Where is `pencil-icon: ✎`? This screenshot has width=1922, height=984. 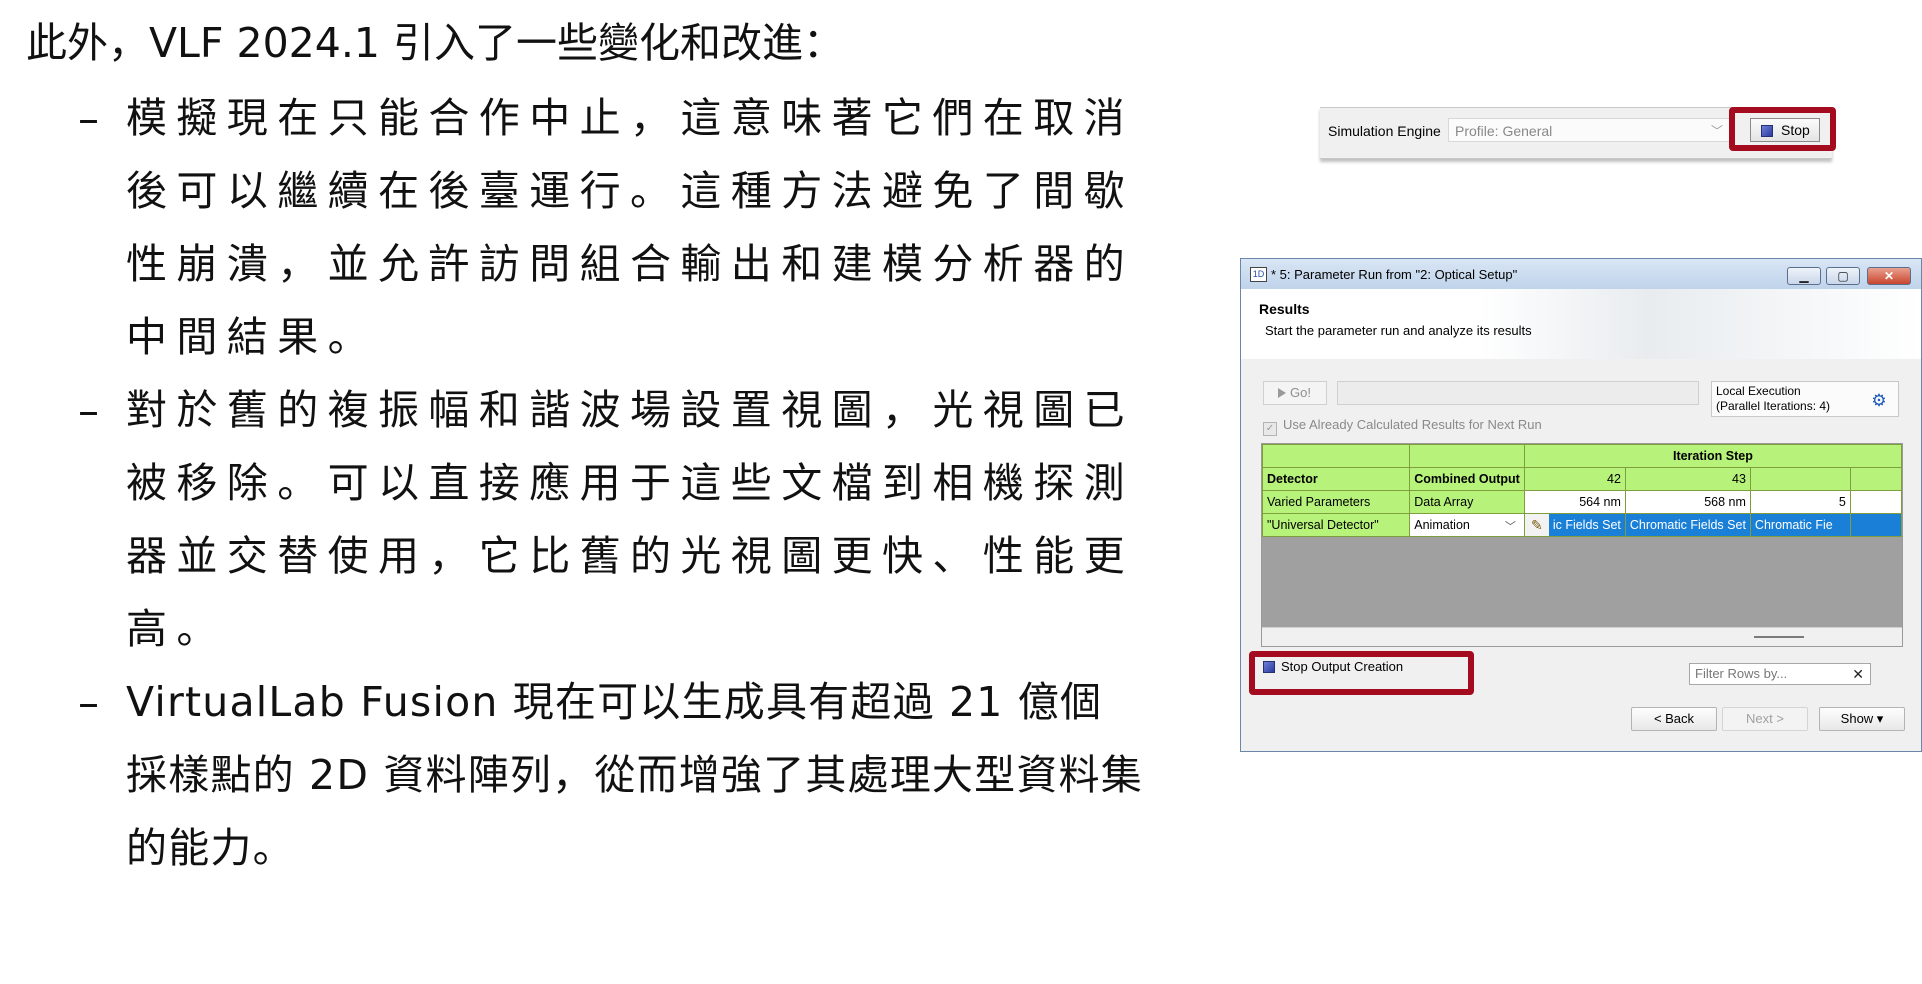 pencil-icon: ✎ is located at coordinates (1537, 525).